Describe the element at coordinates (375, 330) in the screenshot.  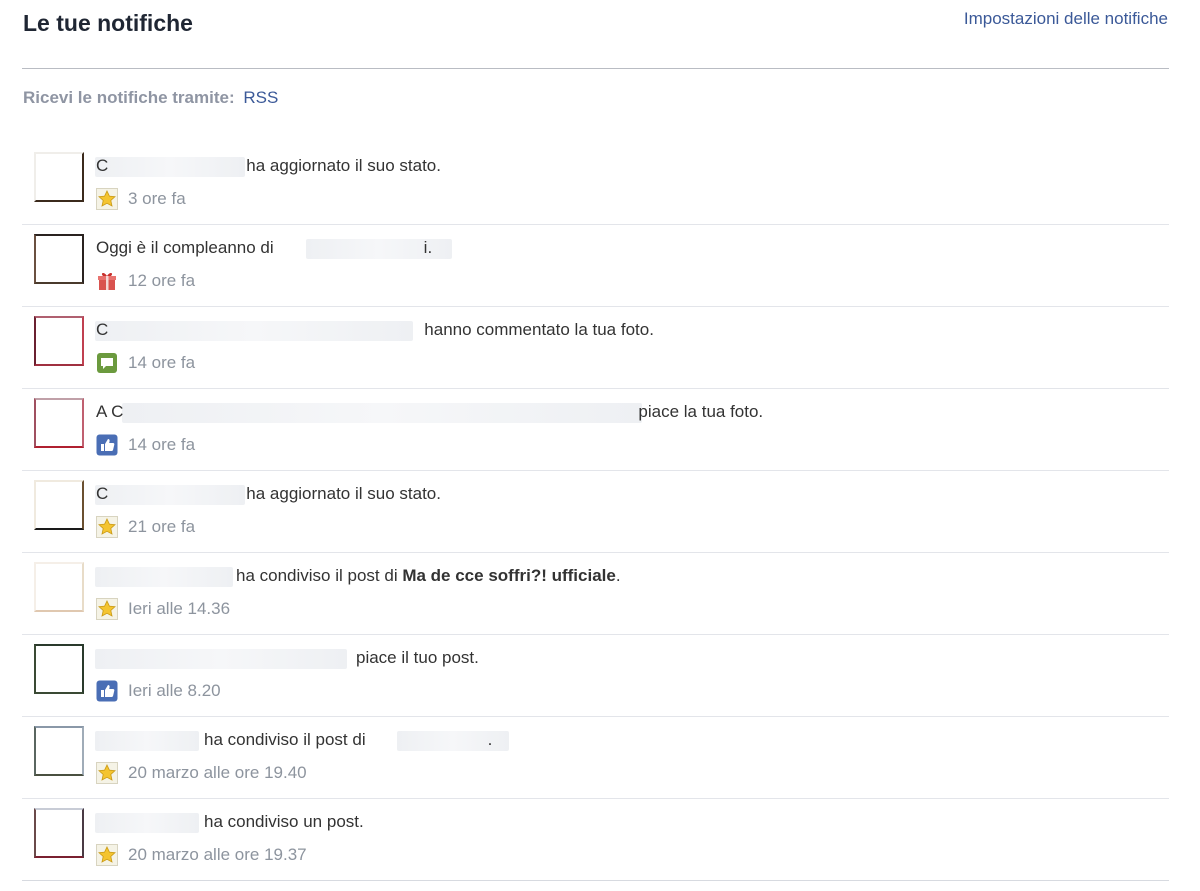
I see `notification-text: Channo commentato la tua foto.` at that location.